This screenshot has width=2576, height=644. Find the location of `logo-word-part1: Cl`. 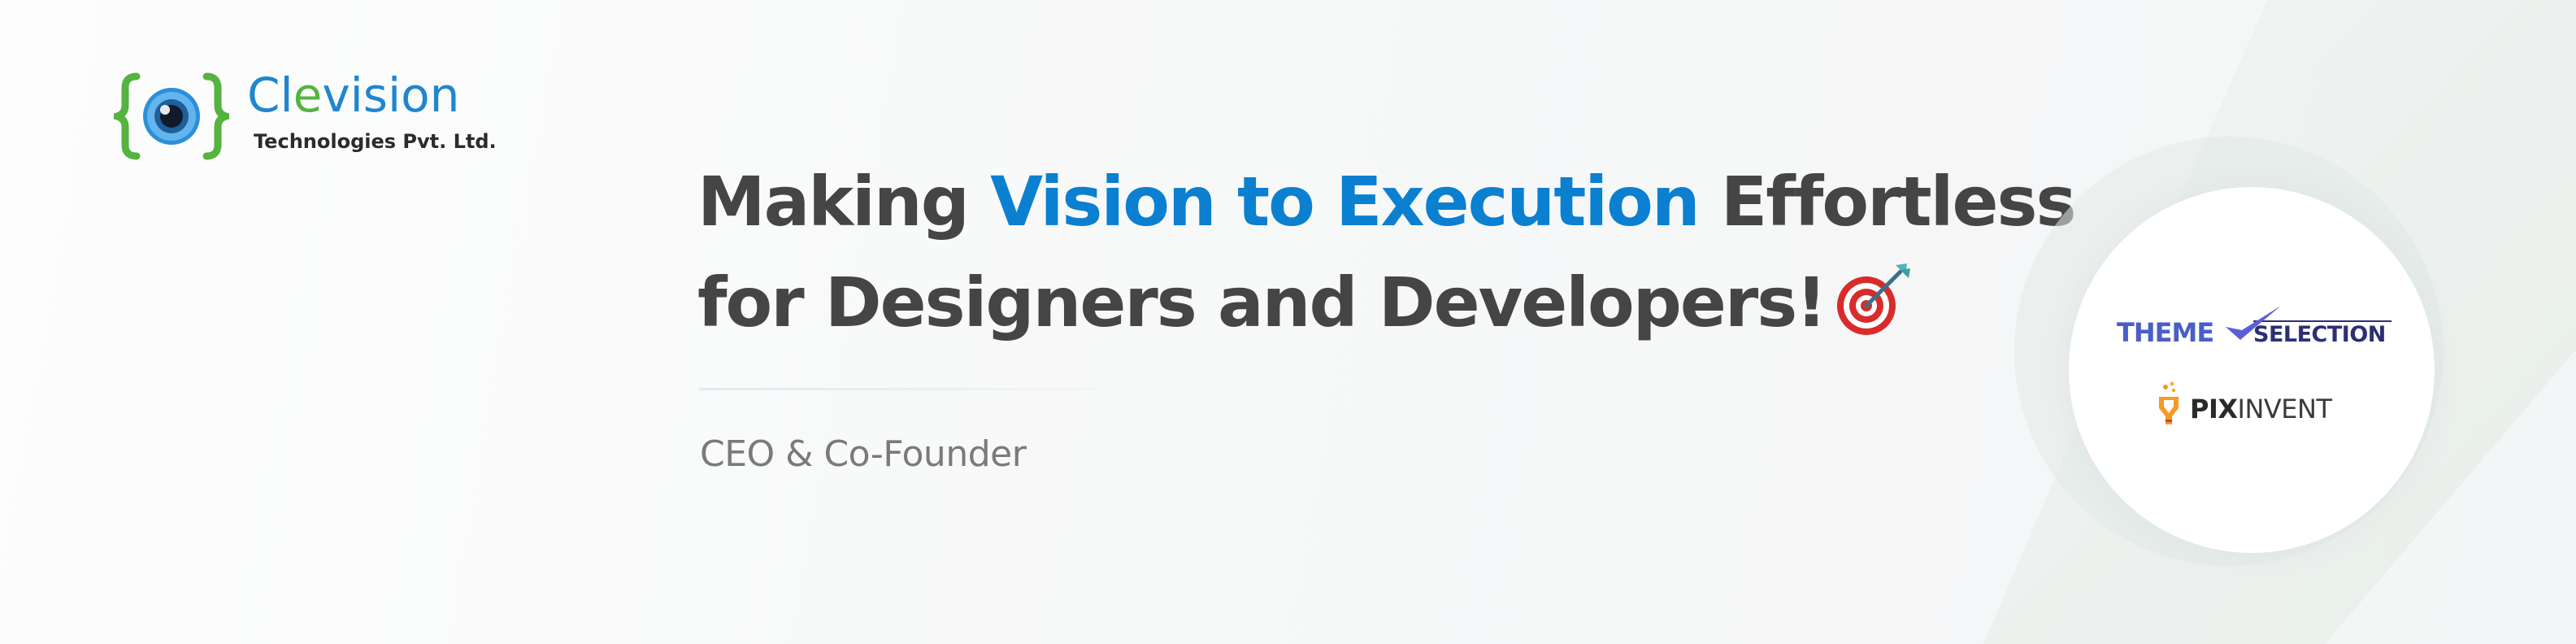

logo-word-part1: Cl is located at coordinates (270, 95).